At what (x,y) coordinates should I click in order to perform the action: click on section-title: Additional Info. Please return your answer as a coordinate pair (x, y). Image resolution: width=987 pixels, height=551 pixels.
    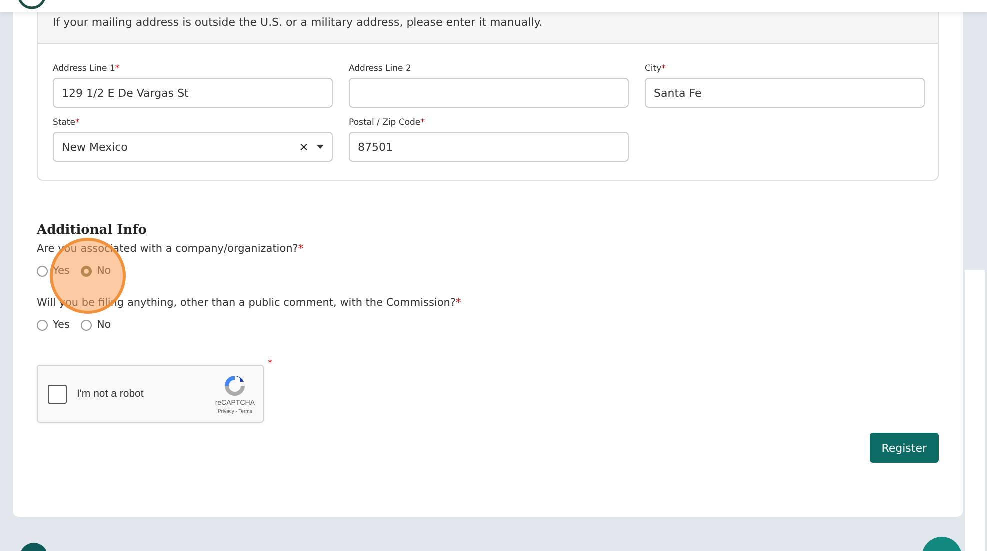
    Looking at the image, I should click on (92, 230).